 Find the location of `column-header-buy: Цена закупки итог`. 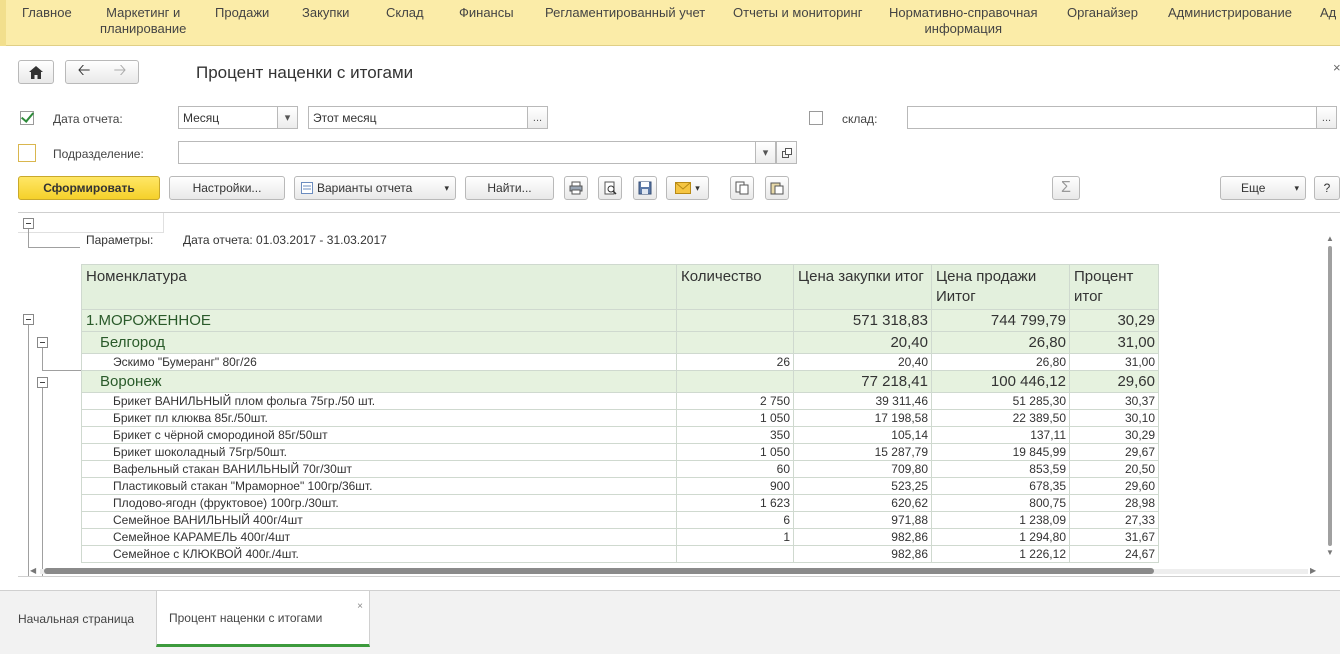

column-header-buy: Цена закупки итог is located at coordinates (862, 287).